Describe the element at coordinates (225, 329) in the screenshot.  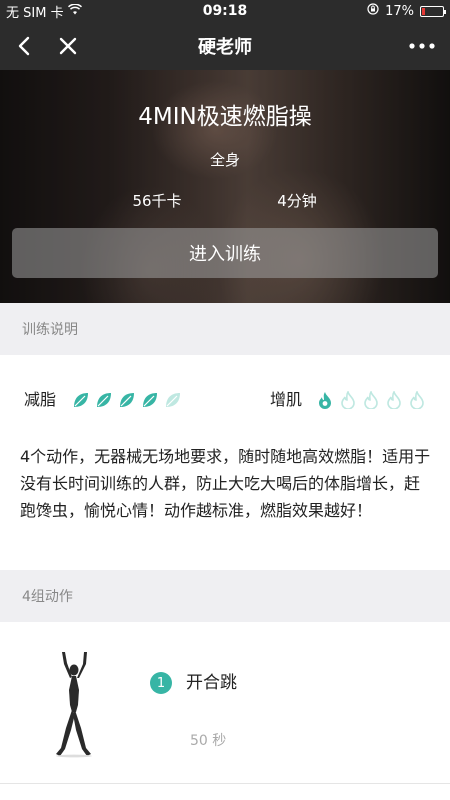
I see `section-header-instructions: 训练说明` at that location.